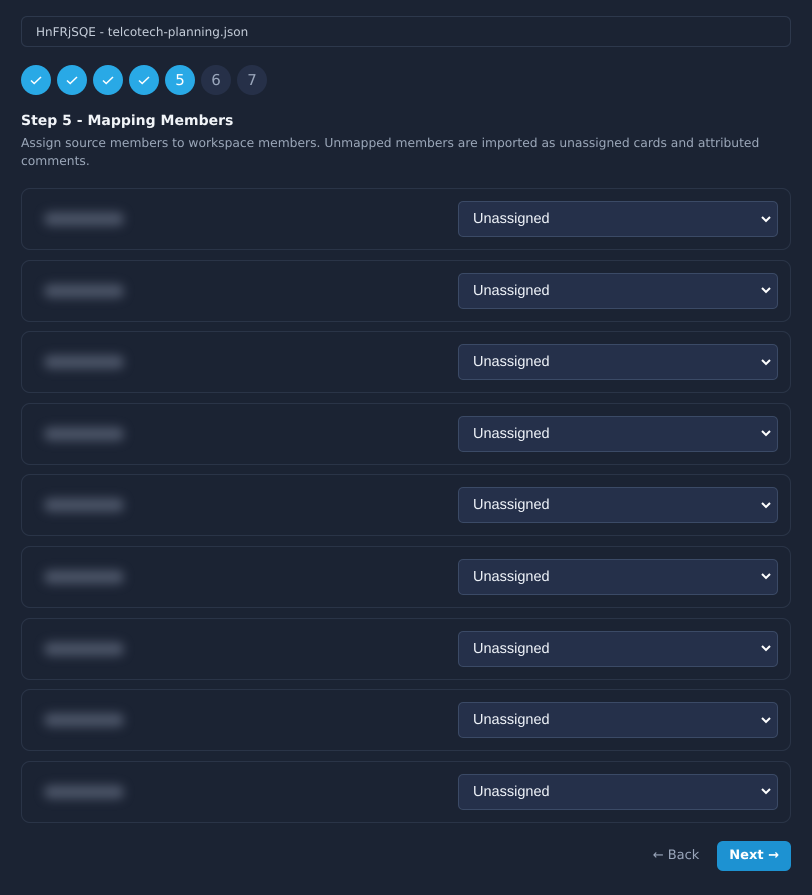  I want to click on step-indicator: 5, so click(180, 80).